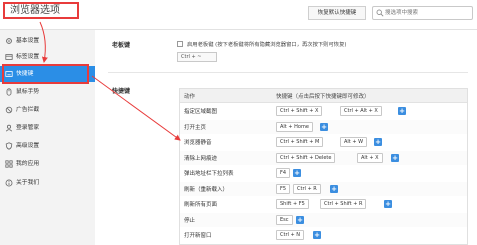 Image resolution: width=477 pixels, height=245 pixels. What do you see at coordinates (343, 204) in the screenshot?
I see `hotkey-key-chip: Ctrl + Shift + R` at bounding box center [343, 204].